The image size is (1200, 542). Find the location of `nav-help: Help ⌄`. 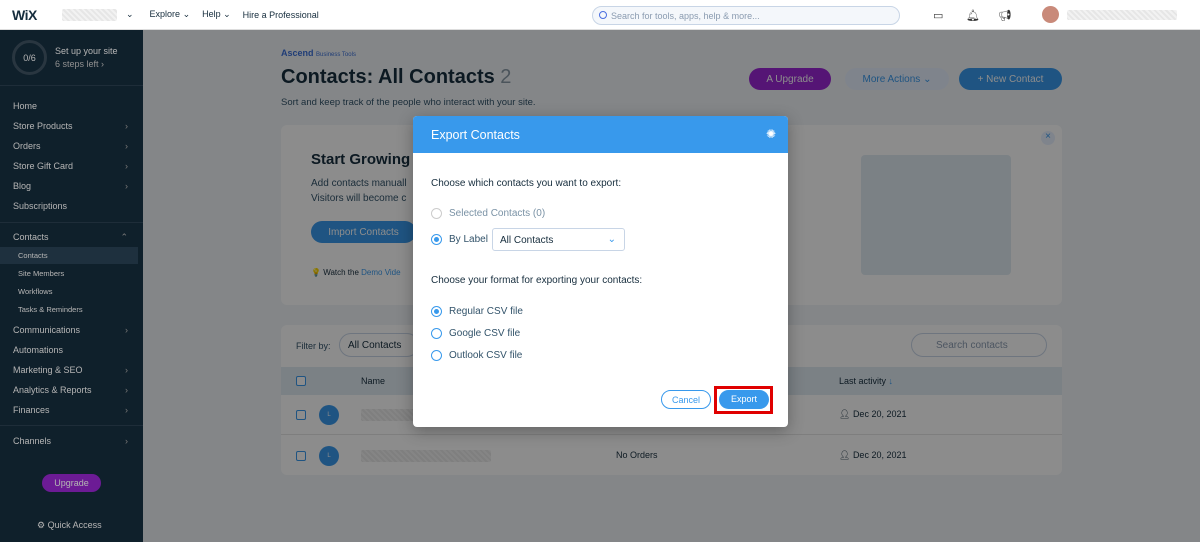

nav-help: Help ⌄ is located at coordinates (216, 14).